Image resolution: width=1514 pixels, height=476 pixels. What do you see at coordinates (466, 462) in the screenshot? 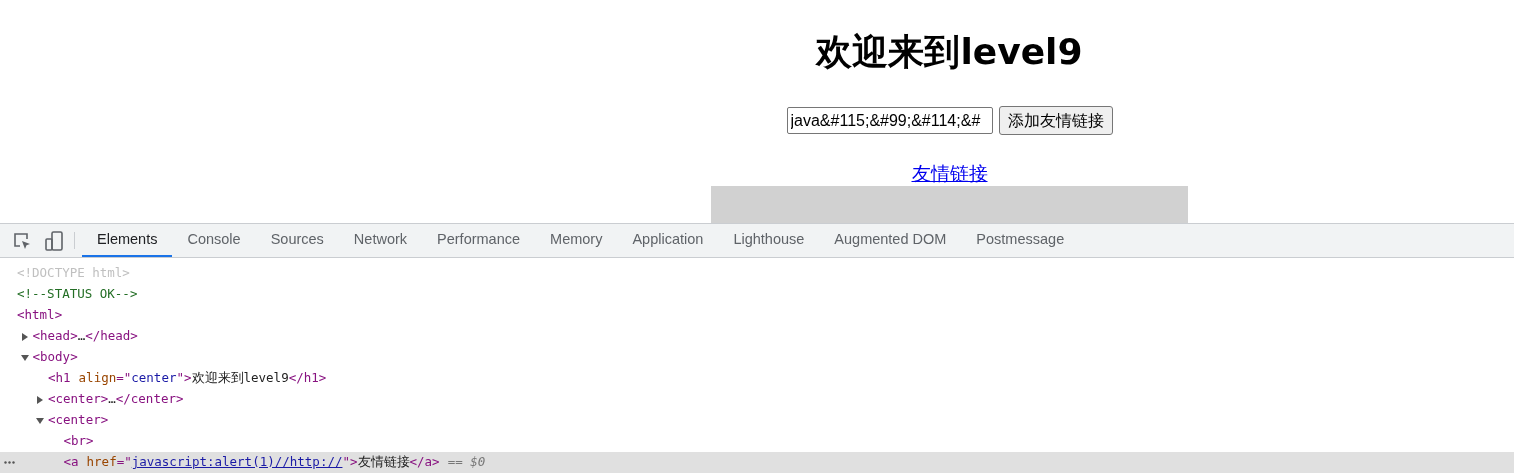
I see `selected-marker: == $0` at bounding box center [466, 462].